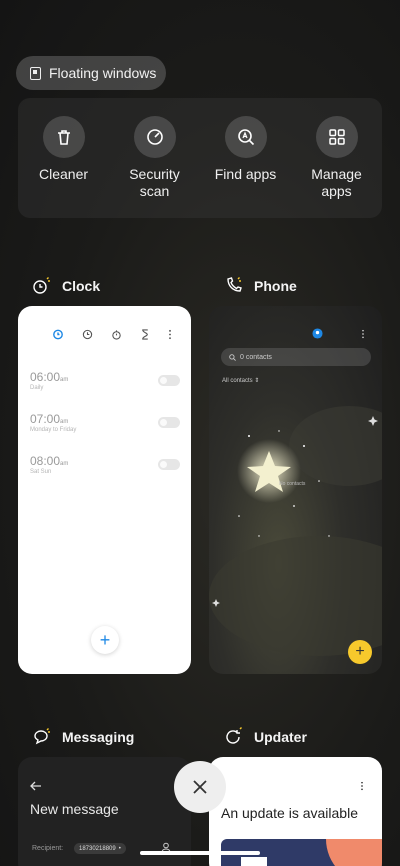 This screenshot has width=400, height=866. Describe the element at coordinates (36, 786) in the screenshot. I see `back-arrow-icon` at that location.